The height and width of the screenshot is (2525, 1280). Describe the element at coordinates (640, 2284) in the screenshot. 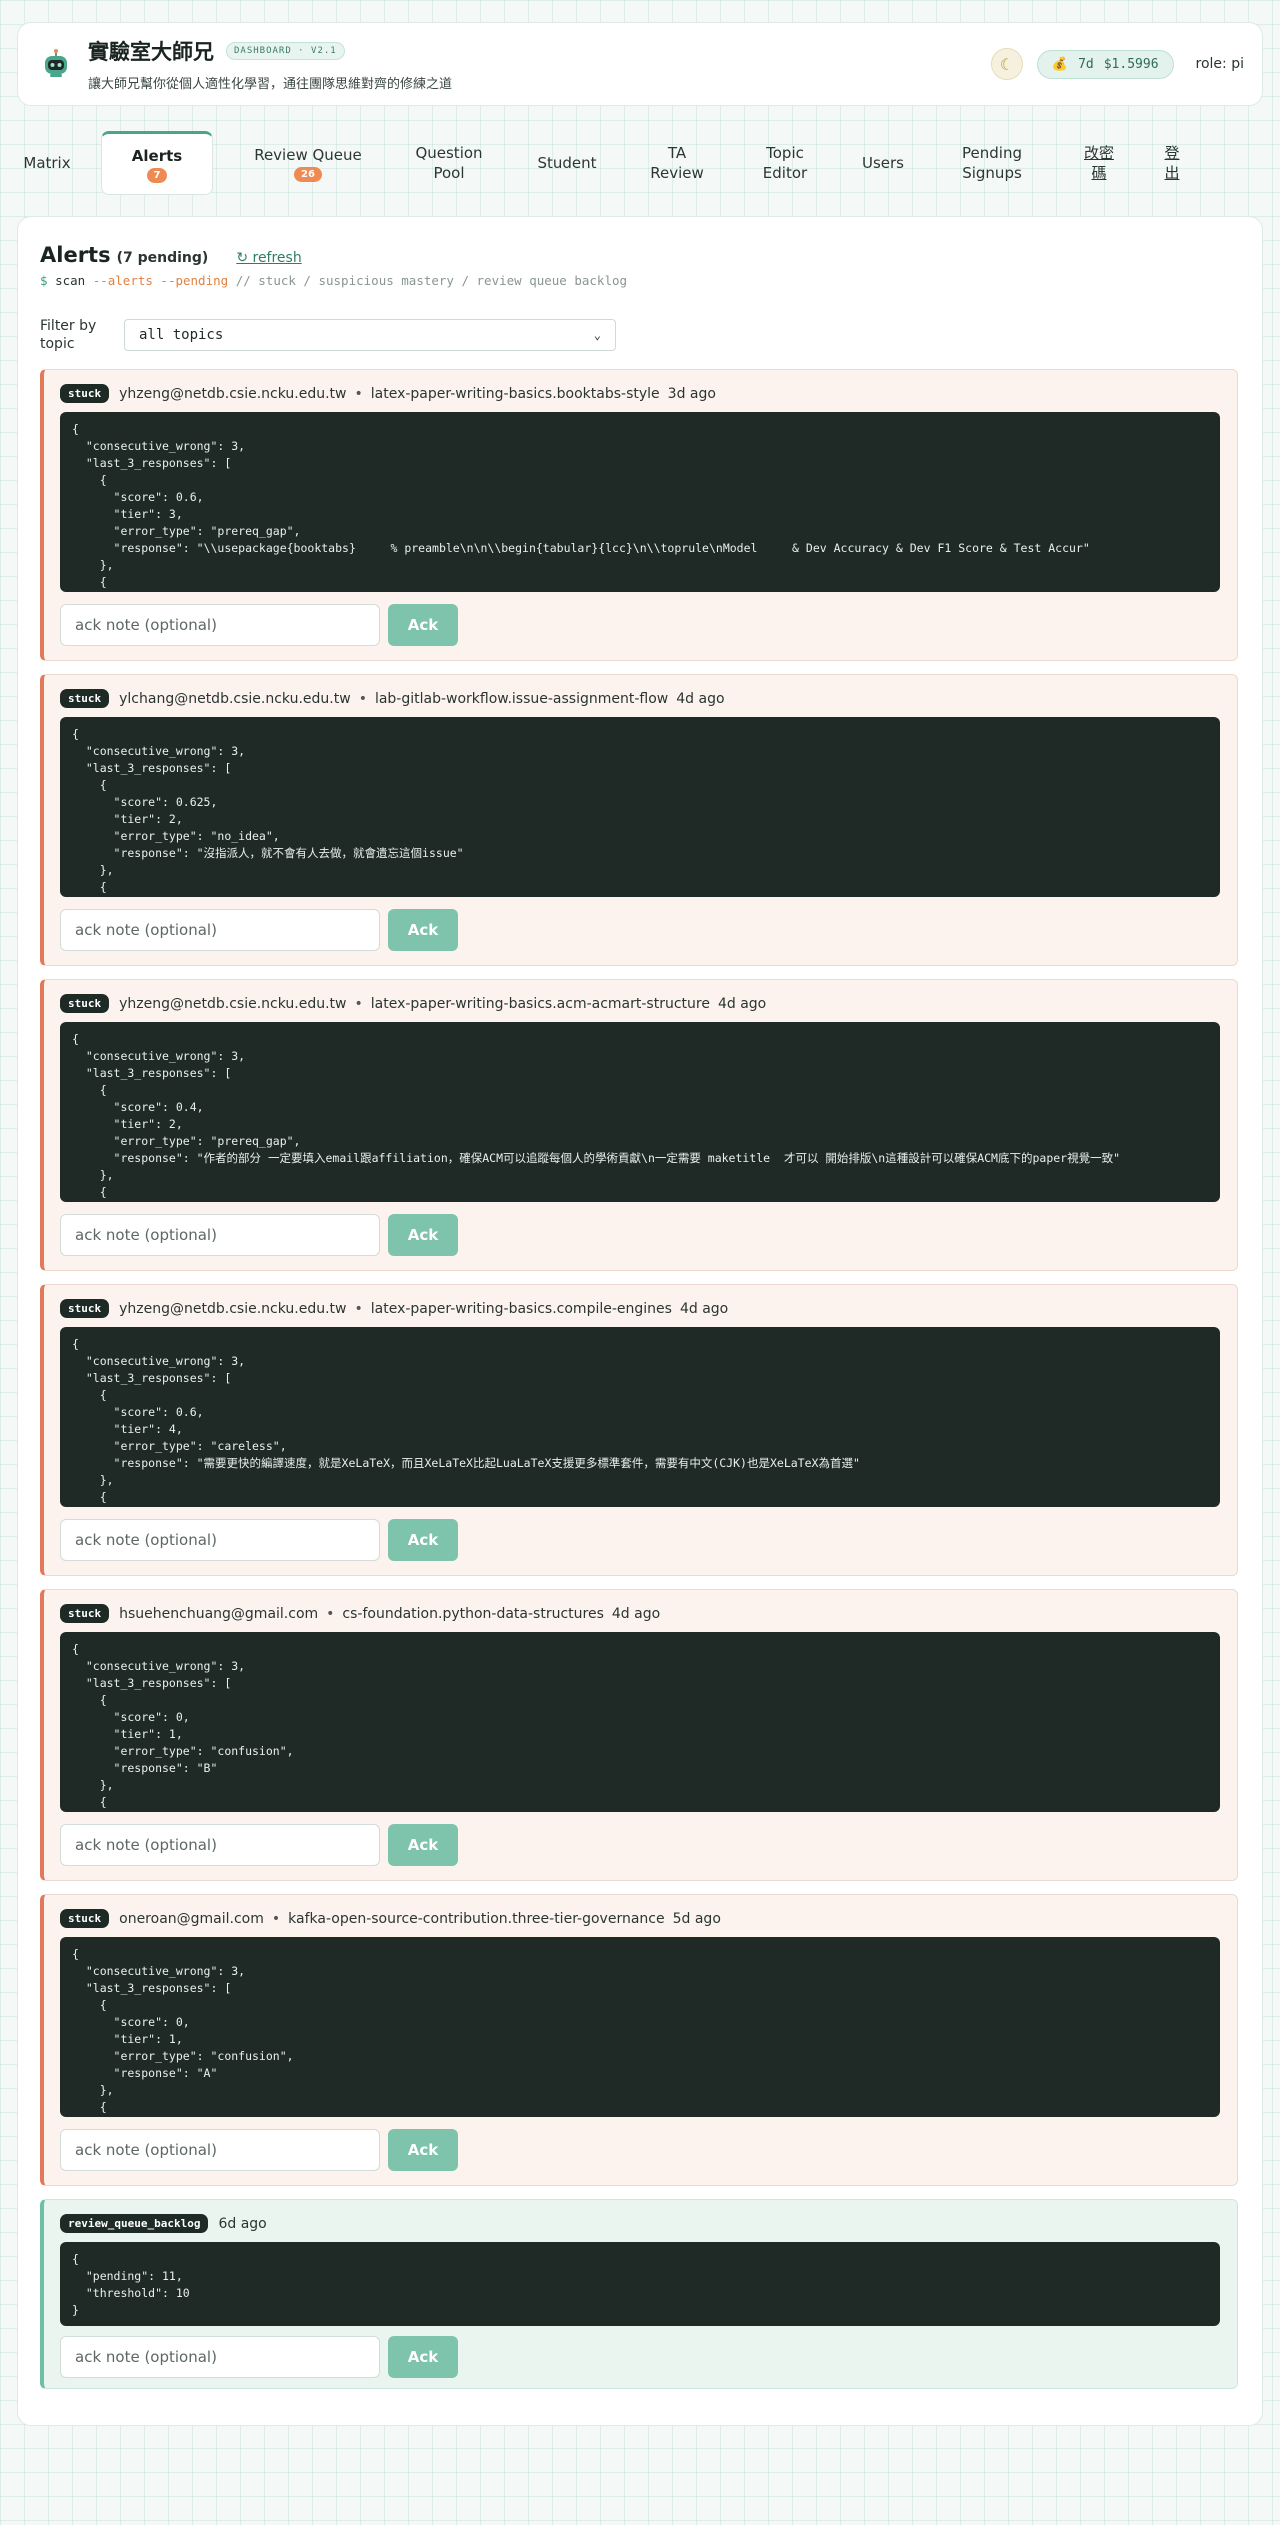

I see `alert-payload-code: { "pending": 11, "threshold": 10 }` at that location.